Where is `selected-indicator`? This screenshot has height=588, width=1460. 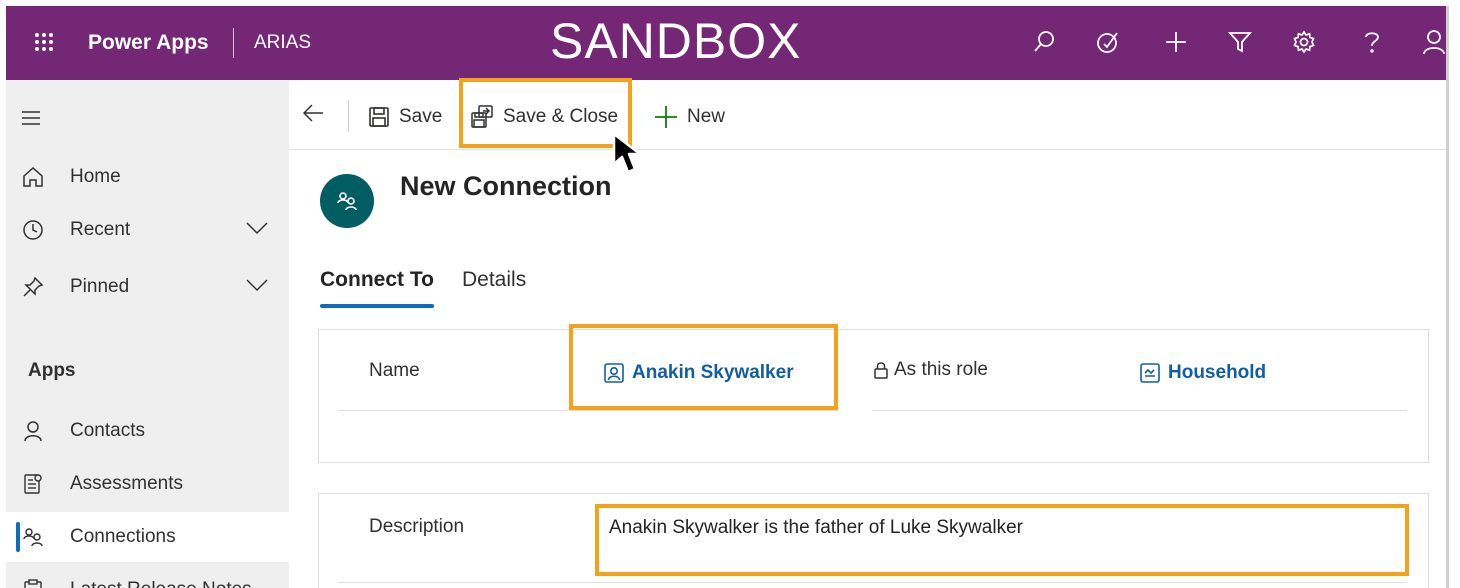
selected-indicator is located at coordinates (18, 537).